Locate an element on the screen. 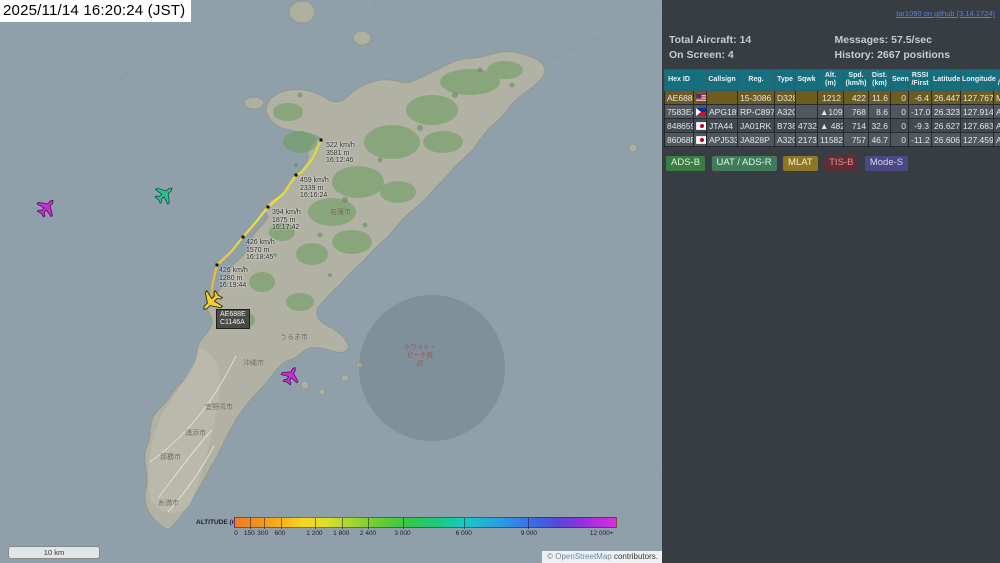 The height and width of the screenshot is (563, 1000). col-spd: Spd. (km/h) is located at coordinates (856, 80).